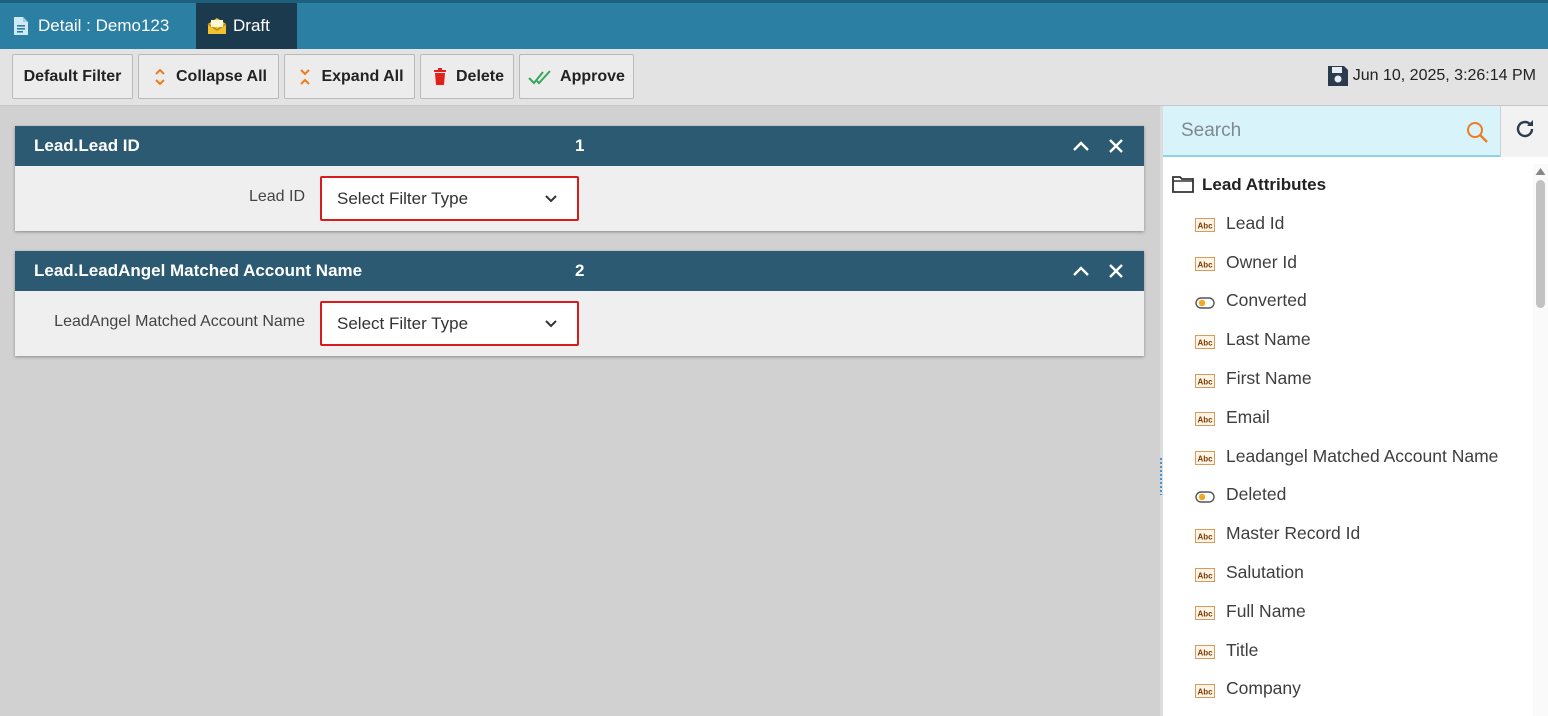 The image size is (1548, 716). Describe the element at coordinates (1348, 650) in the screenshot. I see `tree-item: Abc Title` at that location.